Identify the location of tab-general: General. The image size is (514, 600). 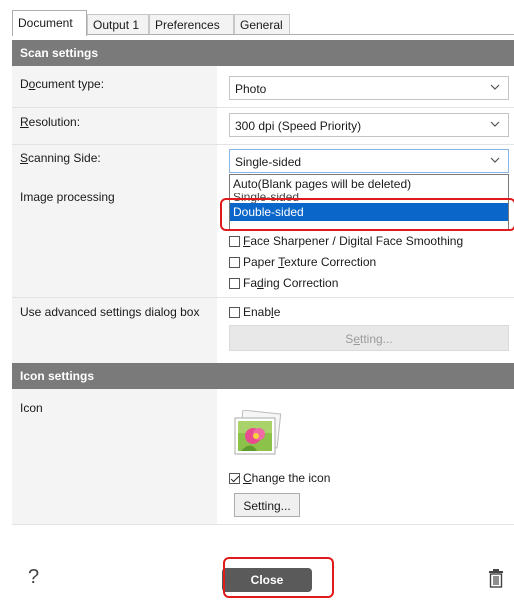
(262, 24).